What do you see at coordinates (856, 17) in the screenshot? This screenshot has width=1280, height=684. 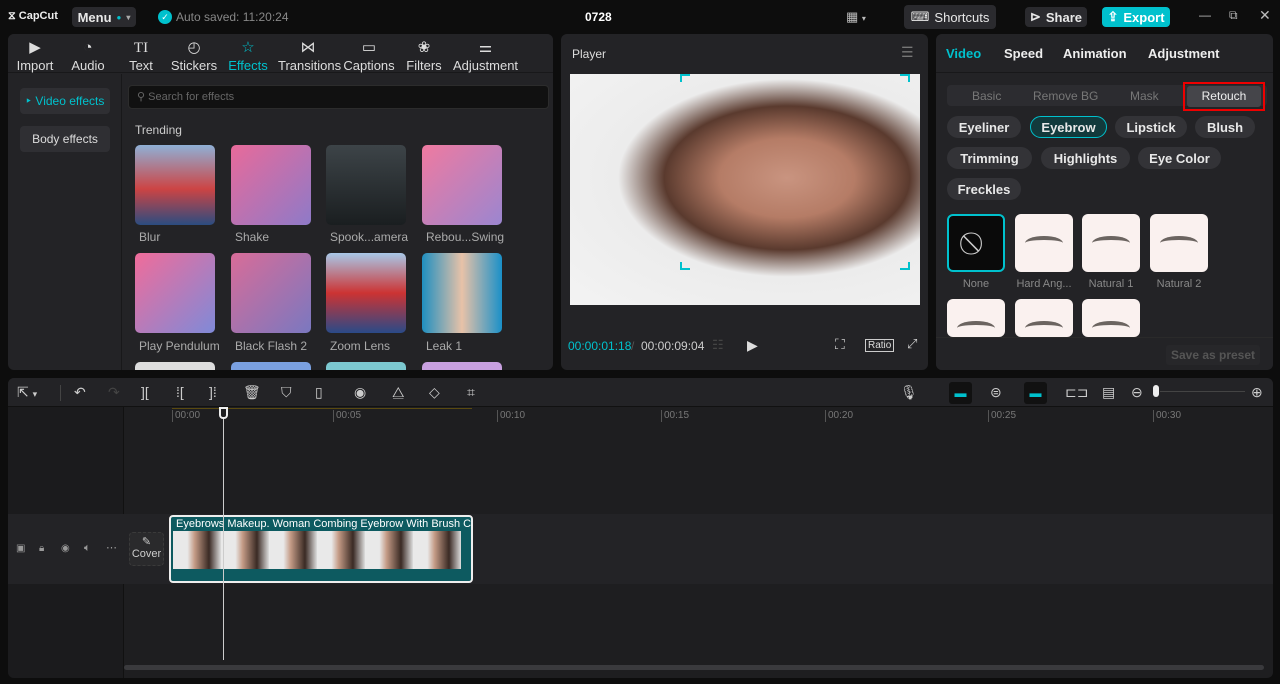 I see `layout-icon: ▦ ▾` at bounding box center [856, 17].